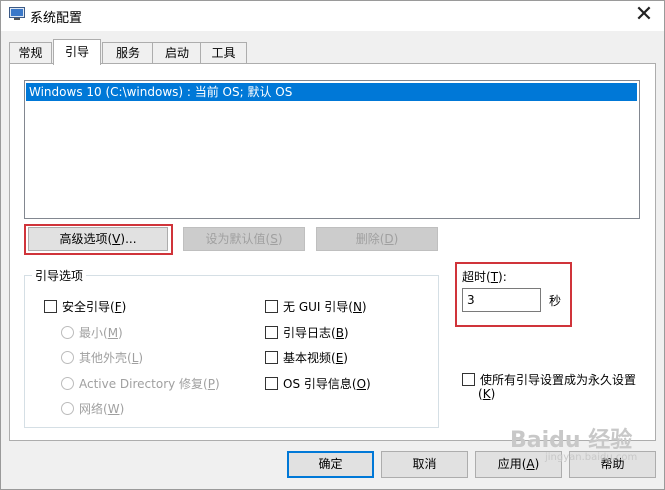 The image size is (665, 490). What do you see at coordinates (306, 357) in the screenshot?
I see `base-video-checkbox: 基本视频(E)` at bounding box center [306, 357].